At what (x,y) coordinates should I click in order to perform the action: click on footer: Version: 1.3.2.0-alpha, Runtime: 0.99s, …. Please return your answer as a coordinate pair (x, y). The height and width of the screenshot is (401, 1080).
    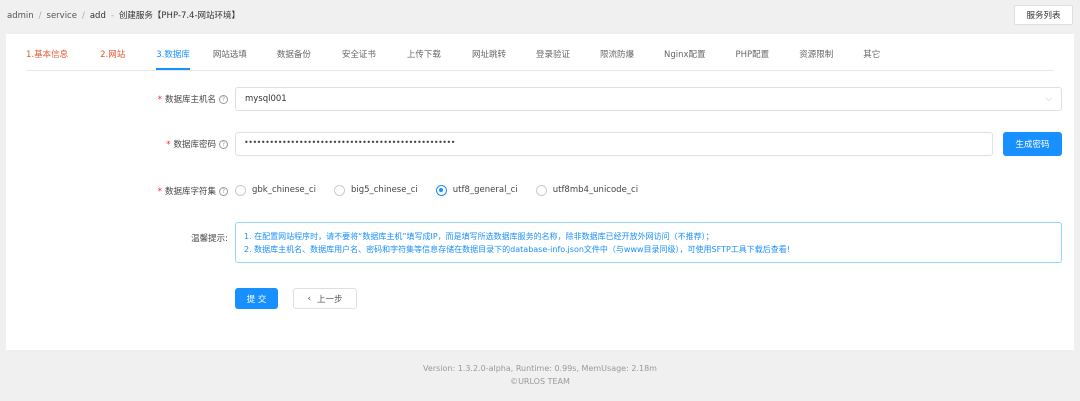
    Looking at the image, I should click on (540, 375).